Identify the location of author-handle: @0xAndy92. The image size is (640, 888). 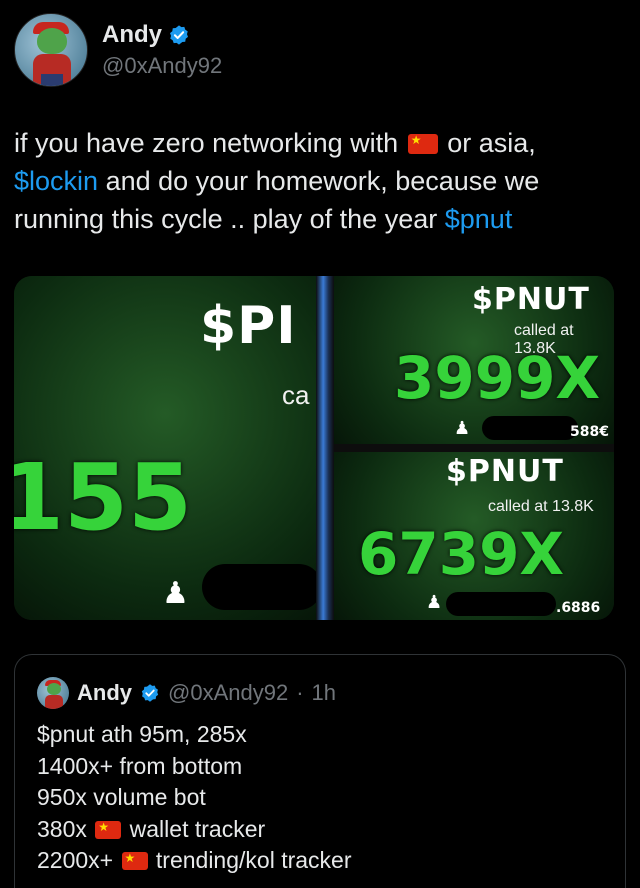
(162, 66).